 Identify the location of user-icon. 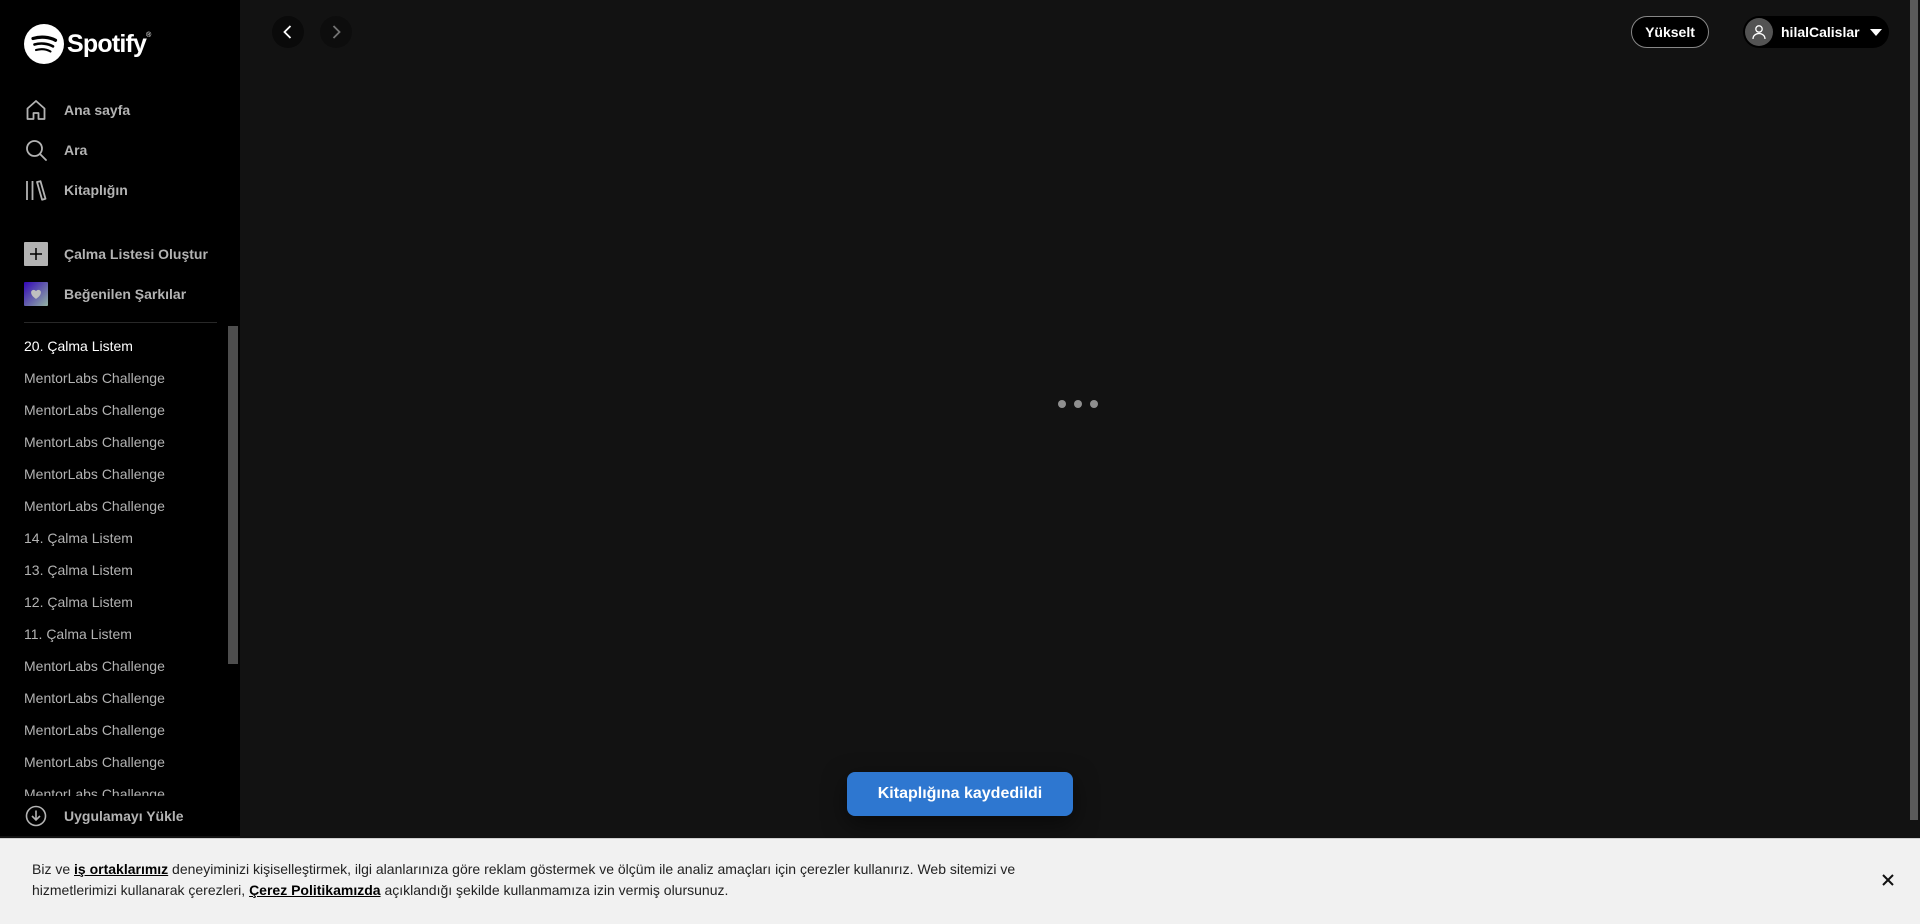
(1759, 32).